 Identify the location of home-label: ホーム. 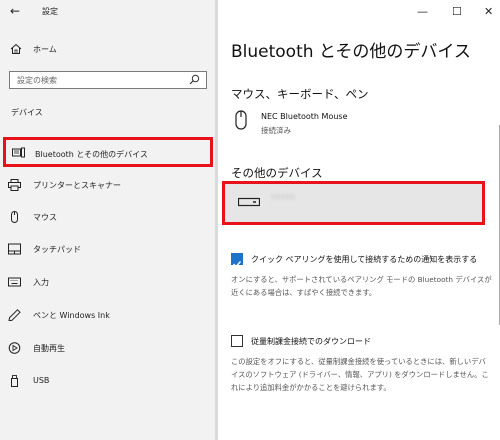
(45, 49).